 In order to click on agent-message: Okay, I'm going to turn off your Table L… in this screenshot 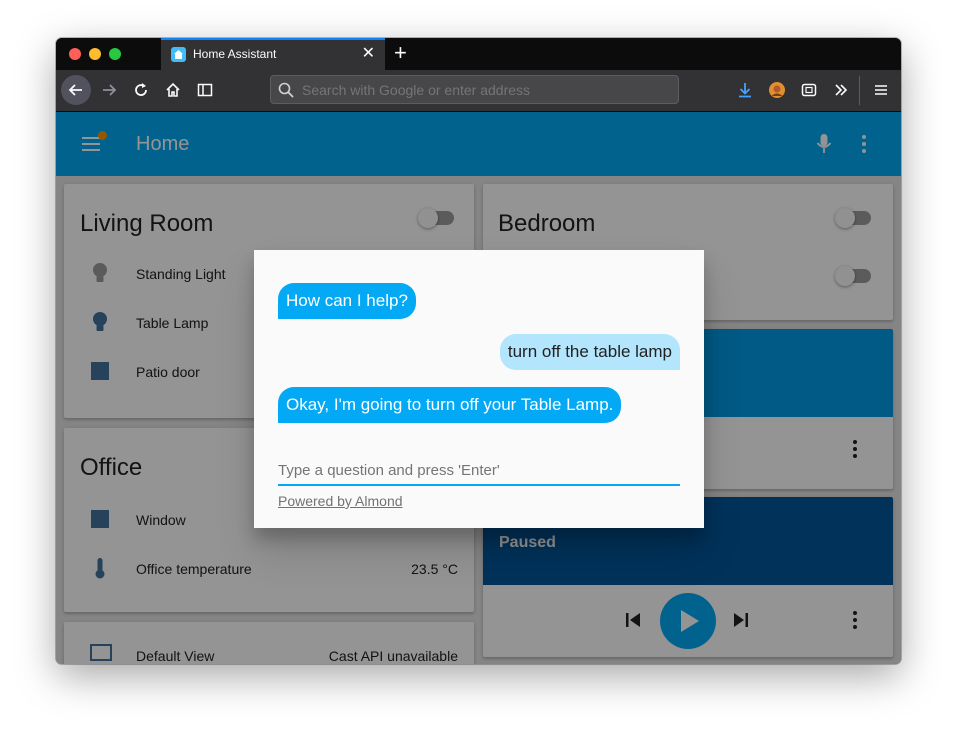, I will do `click(450, 405)`.